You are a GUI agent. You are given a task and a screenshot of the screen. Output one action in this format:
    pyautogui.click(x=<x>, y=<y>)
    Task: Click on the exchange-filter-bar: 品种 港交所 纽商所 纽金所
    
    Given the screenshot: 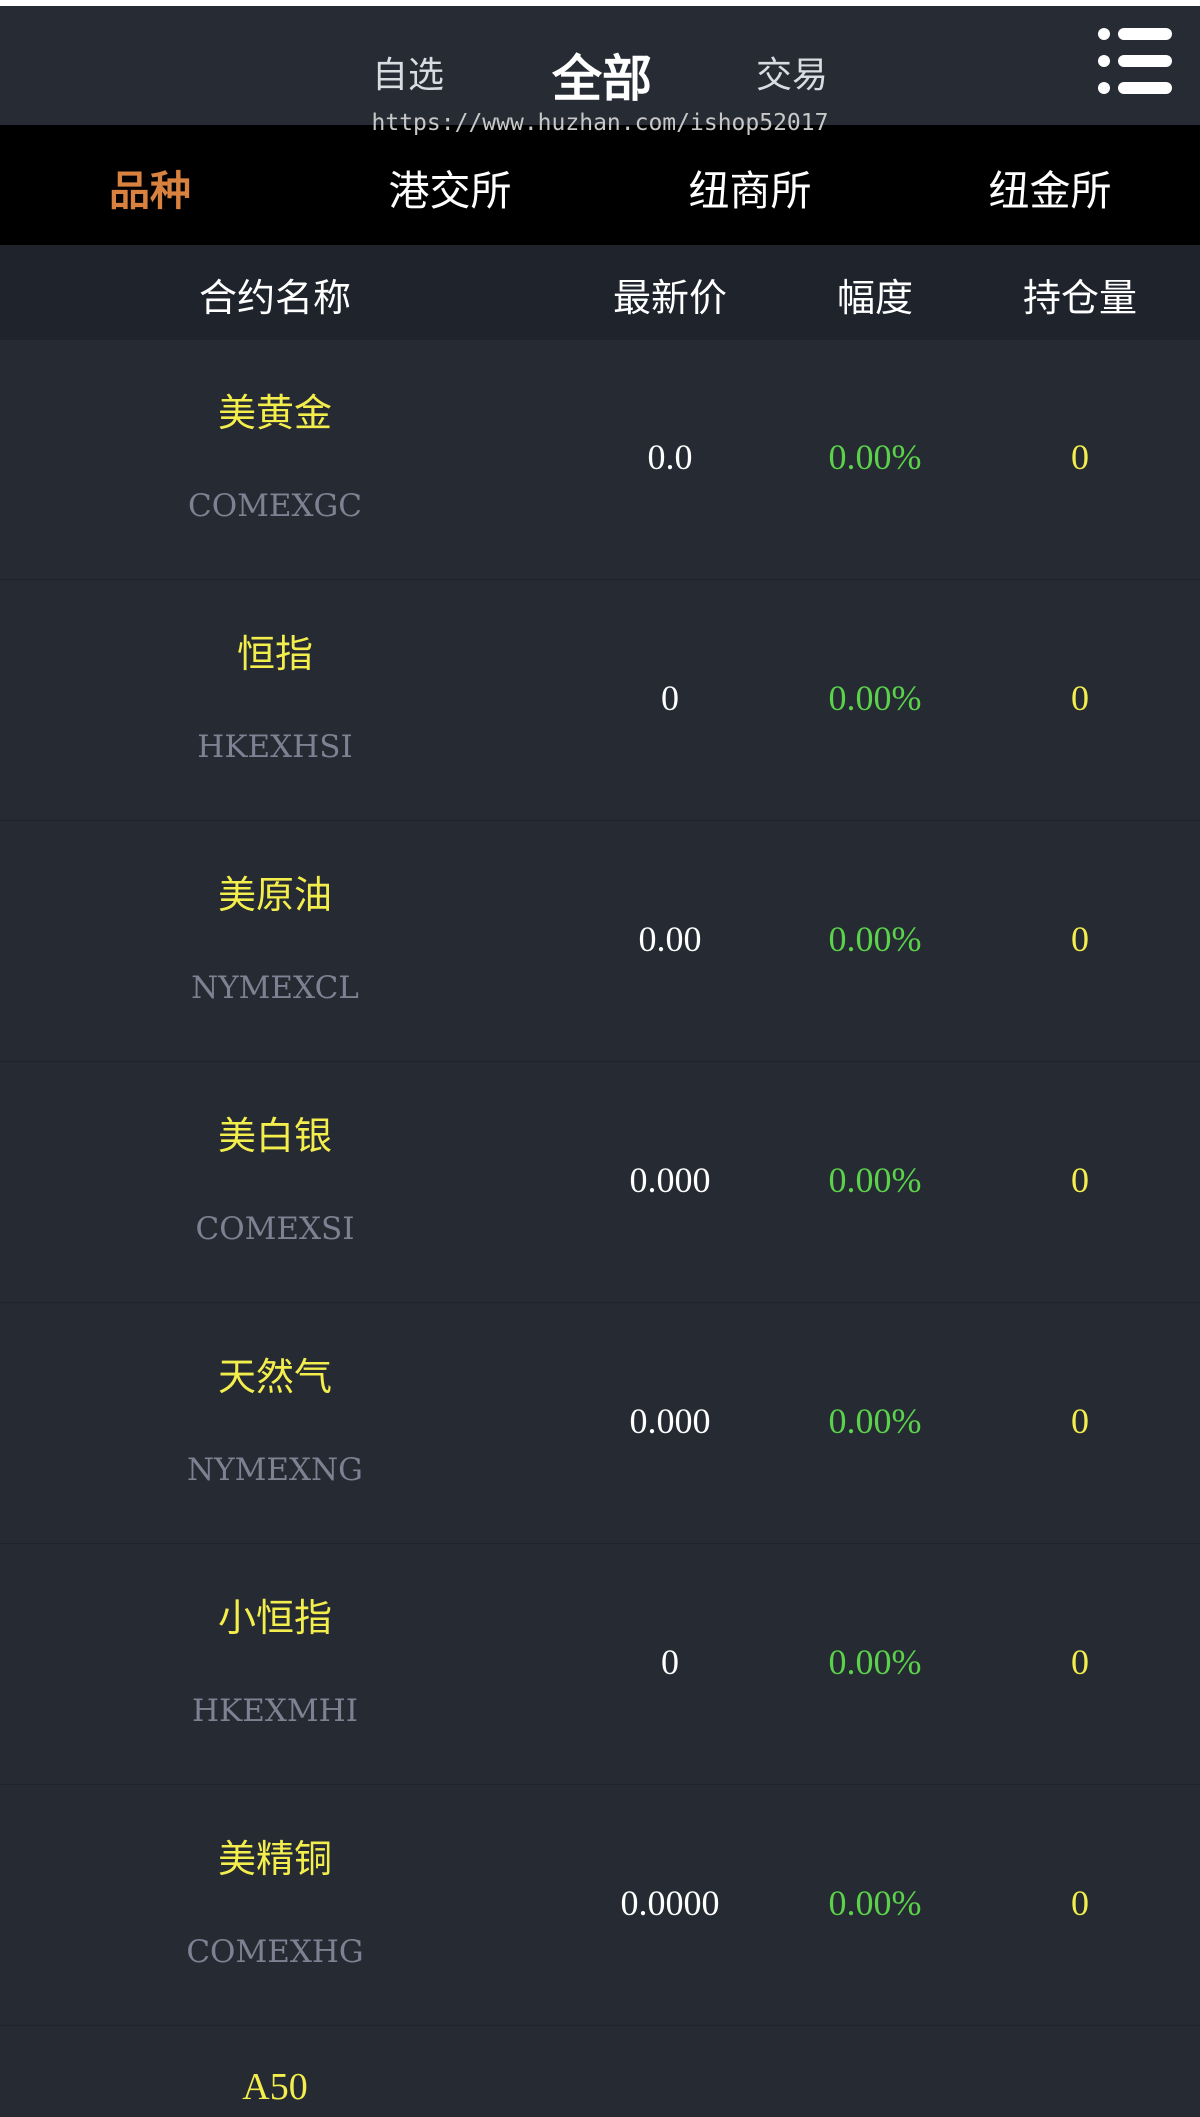 What is the action you would take?
    pyautogui.click(x=600, y=185)
    